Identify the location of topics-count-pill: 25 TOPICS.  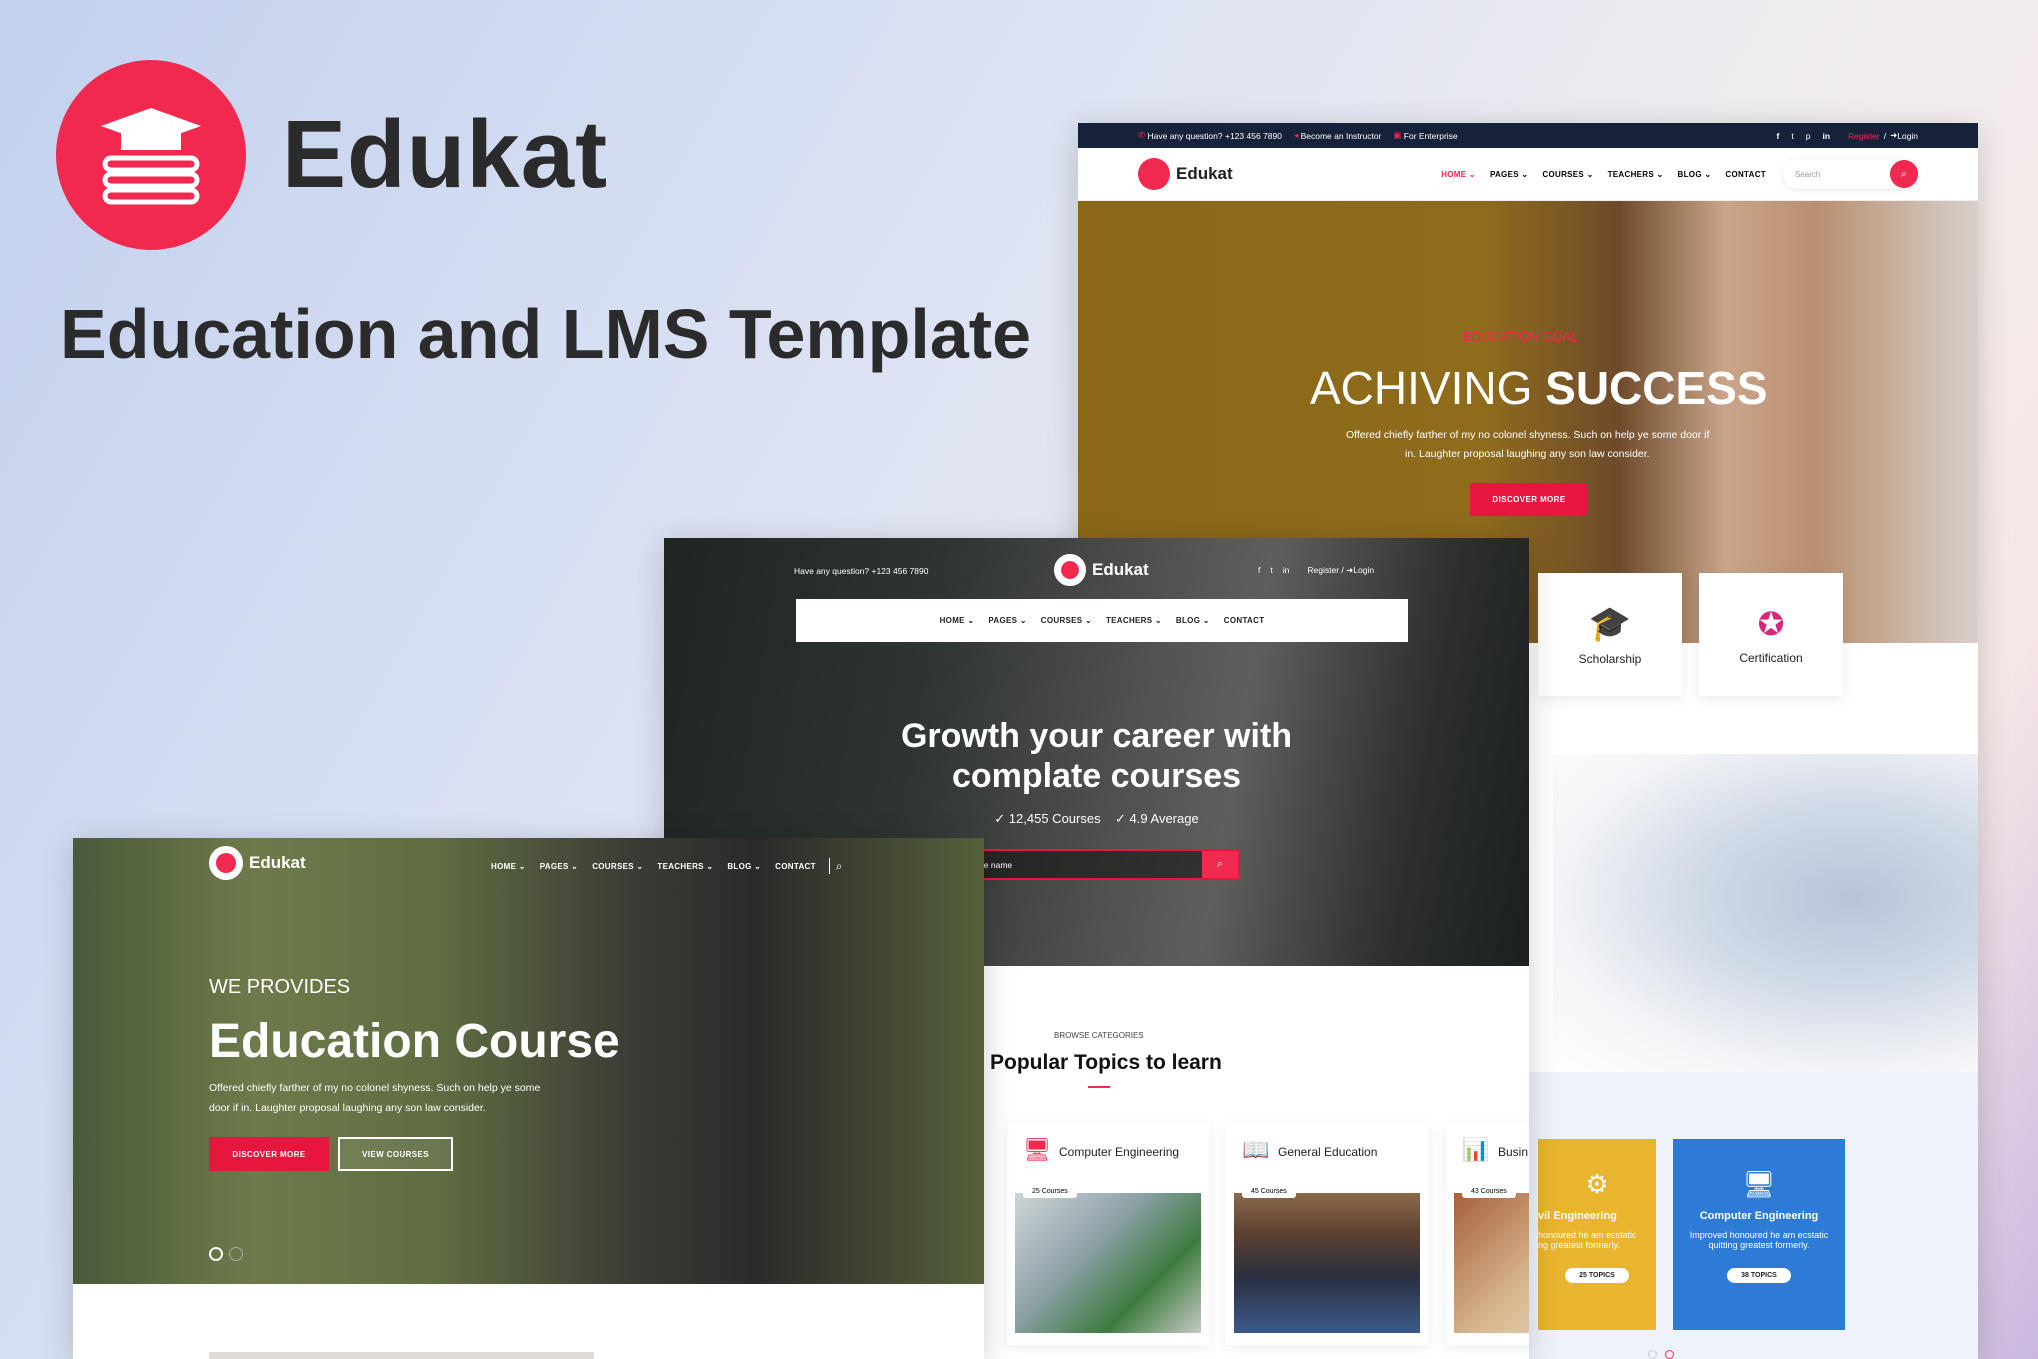
(1597, 1275).